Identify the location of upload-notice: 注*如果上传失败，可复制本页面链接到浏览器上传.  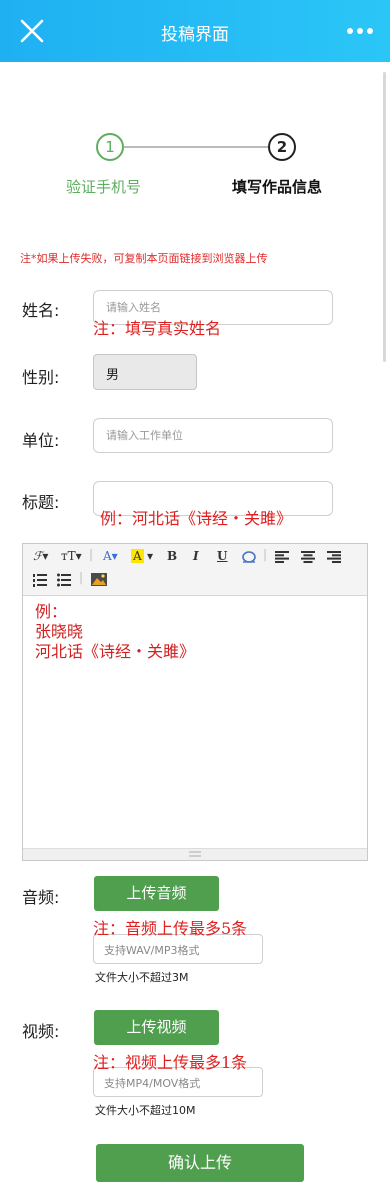
(144, 258).